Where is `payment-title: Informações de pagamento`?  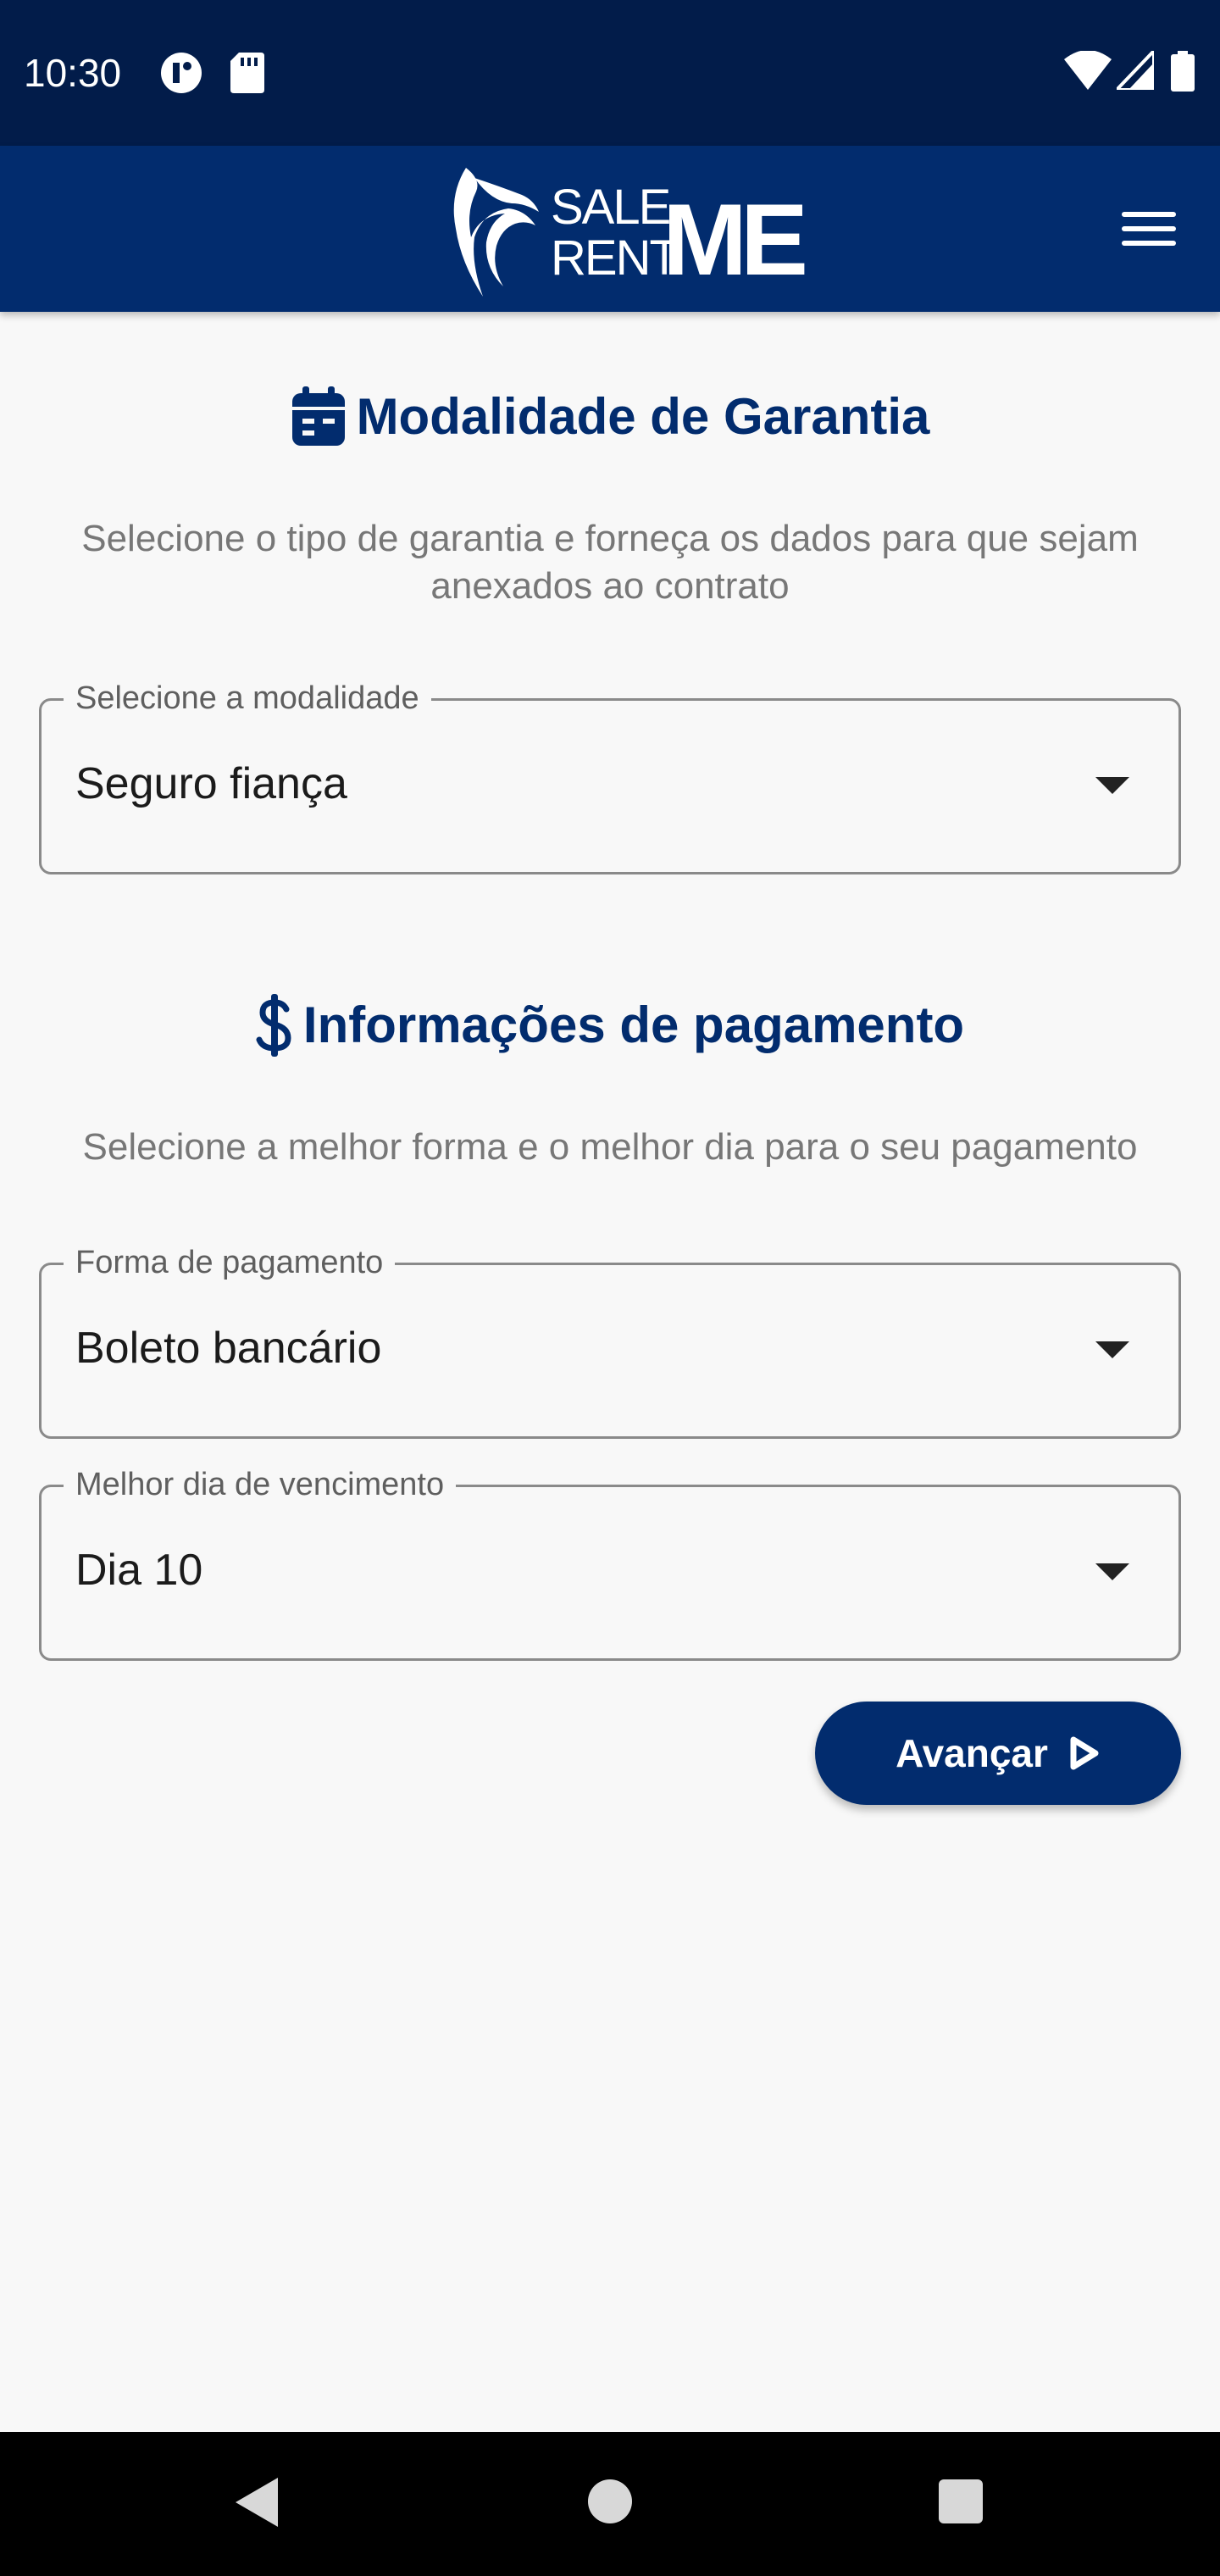 payment-title: Informações de pagamento is located at coordinates (633, 1025).